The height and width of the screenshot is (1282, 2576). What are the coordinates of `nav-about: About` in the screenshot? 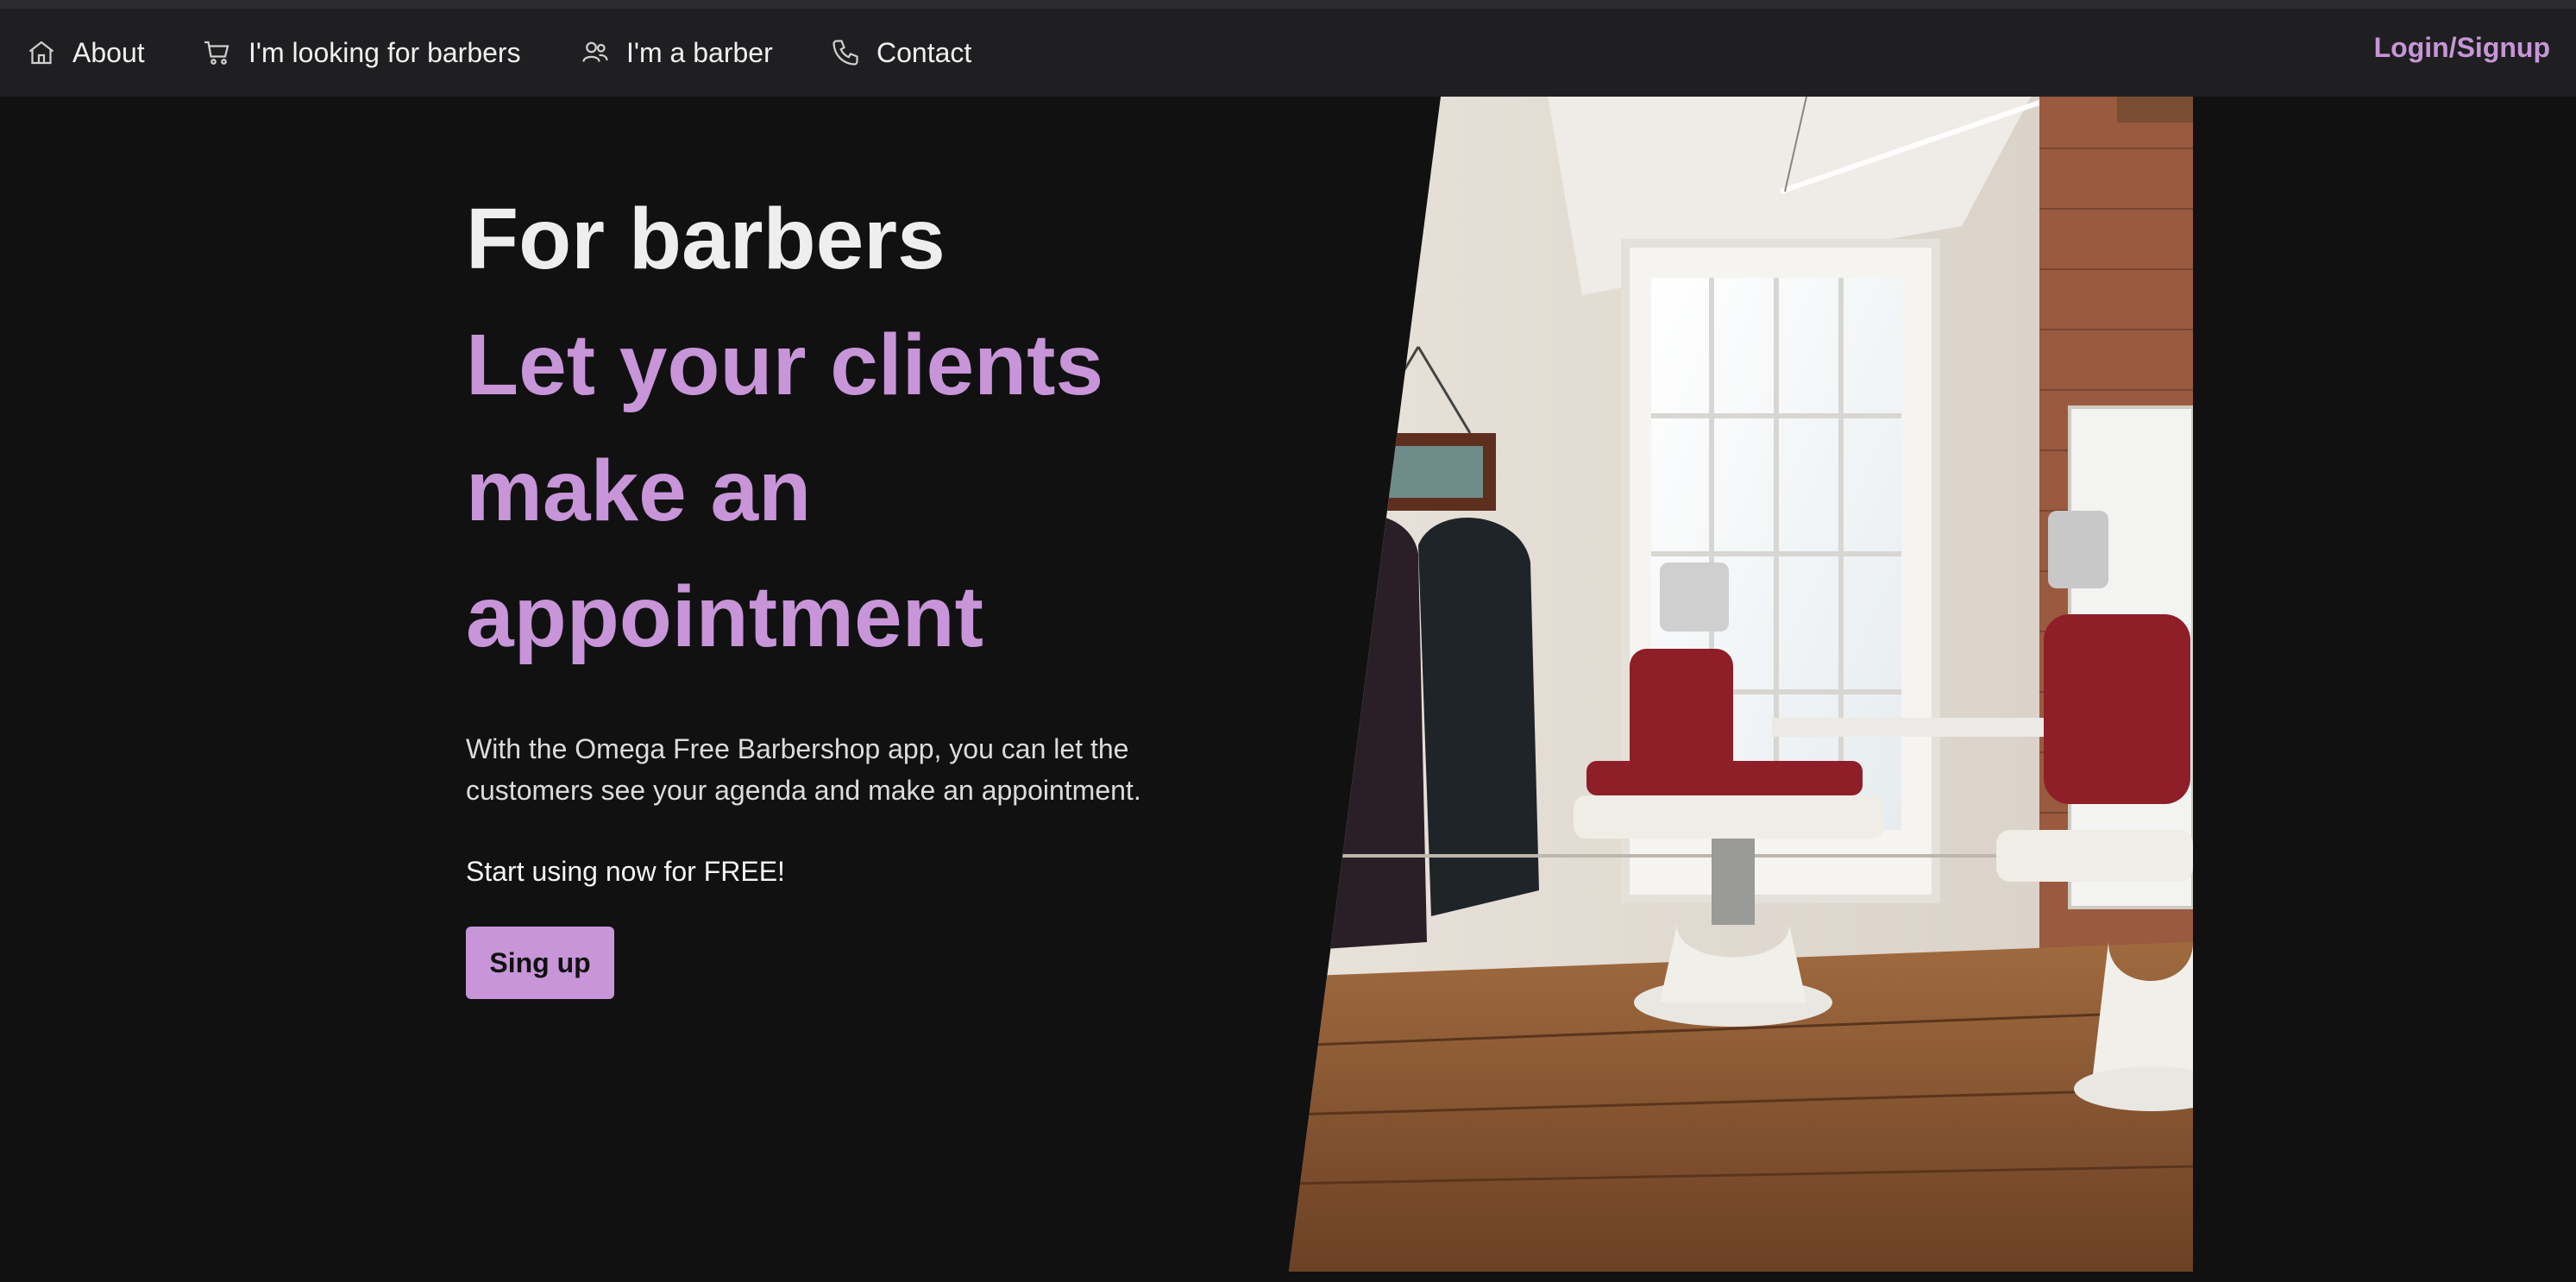 It's located at (85, 53).